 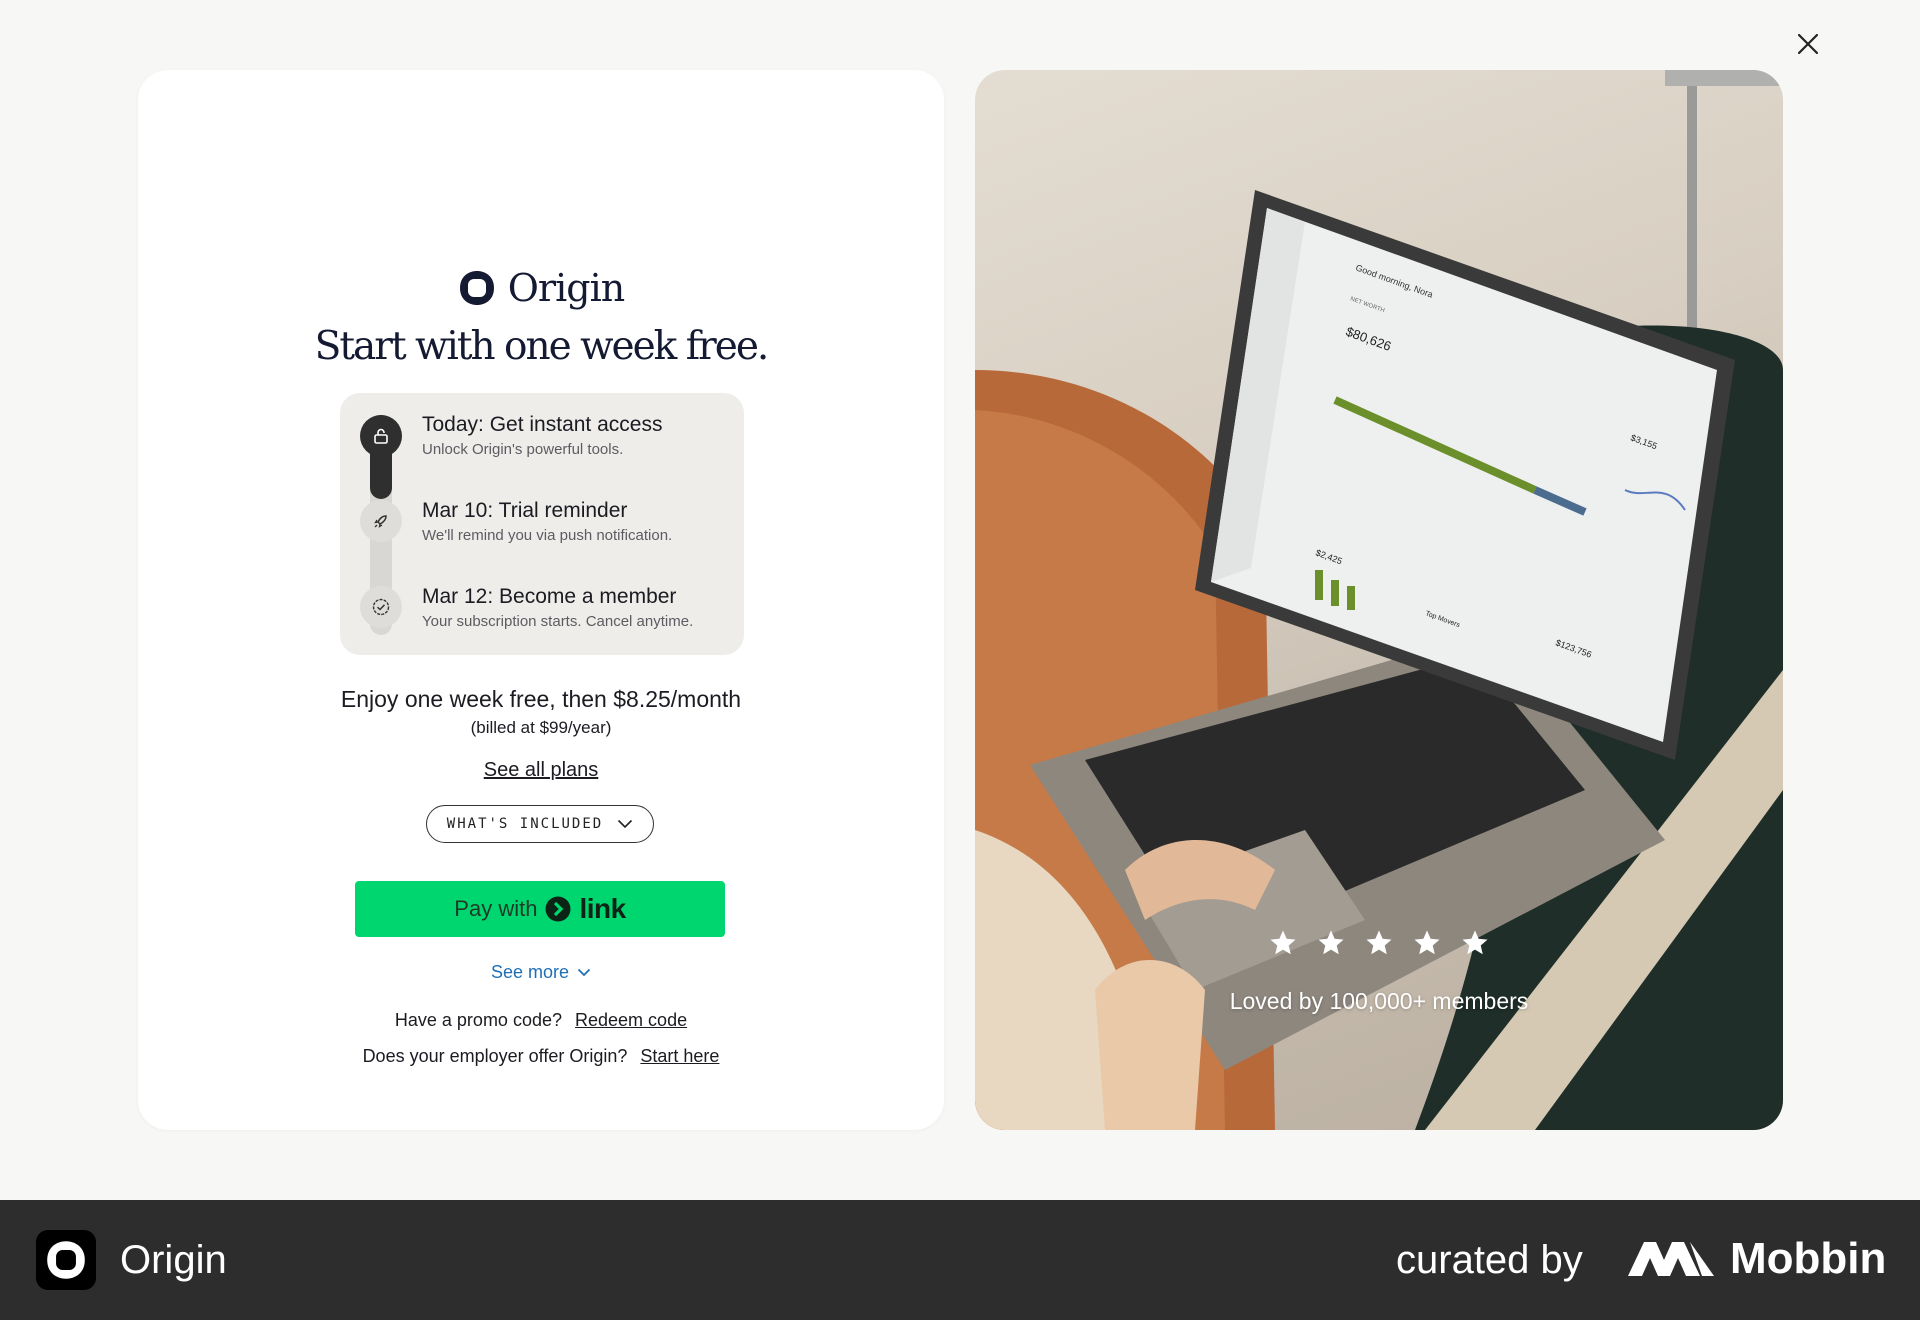 I want to click on redeem-code-link: Redeem code, so click(x=631, y=1020).